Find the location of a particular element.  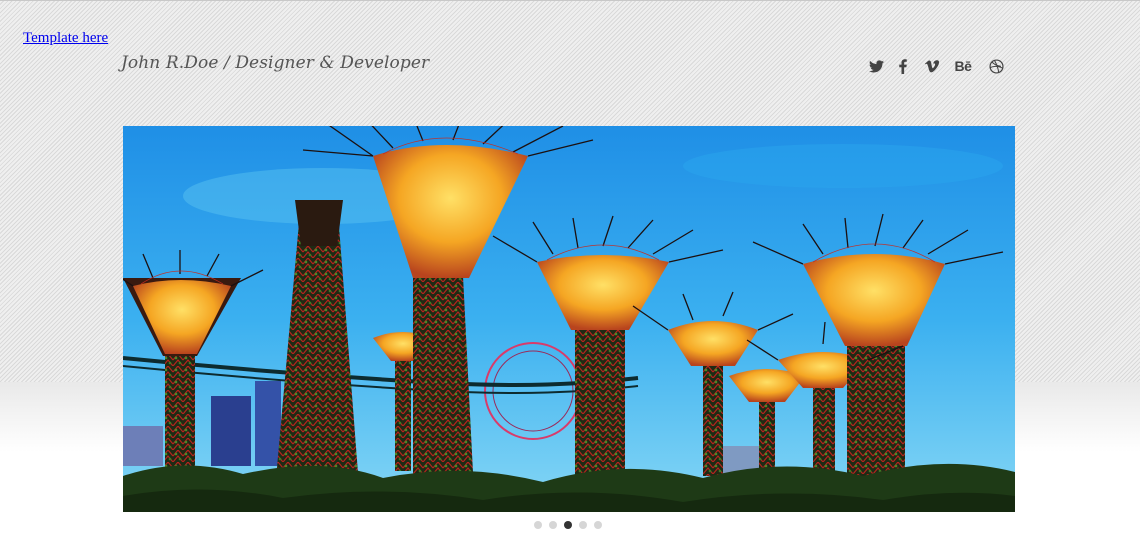

social-links: Bē is located at coordinates (935, 66).